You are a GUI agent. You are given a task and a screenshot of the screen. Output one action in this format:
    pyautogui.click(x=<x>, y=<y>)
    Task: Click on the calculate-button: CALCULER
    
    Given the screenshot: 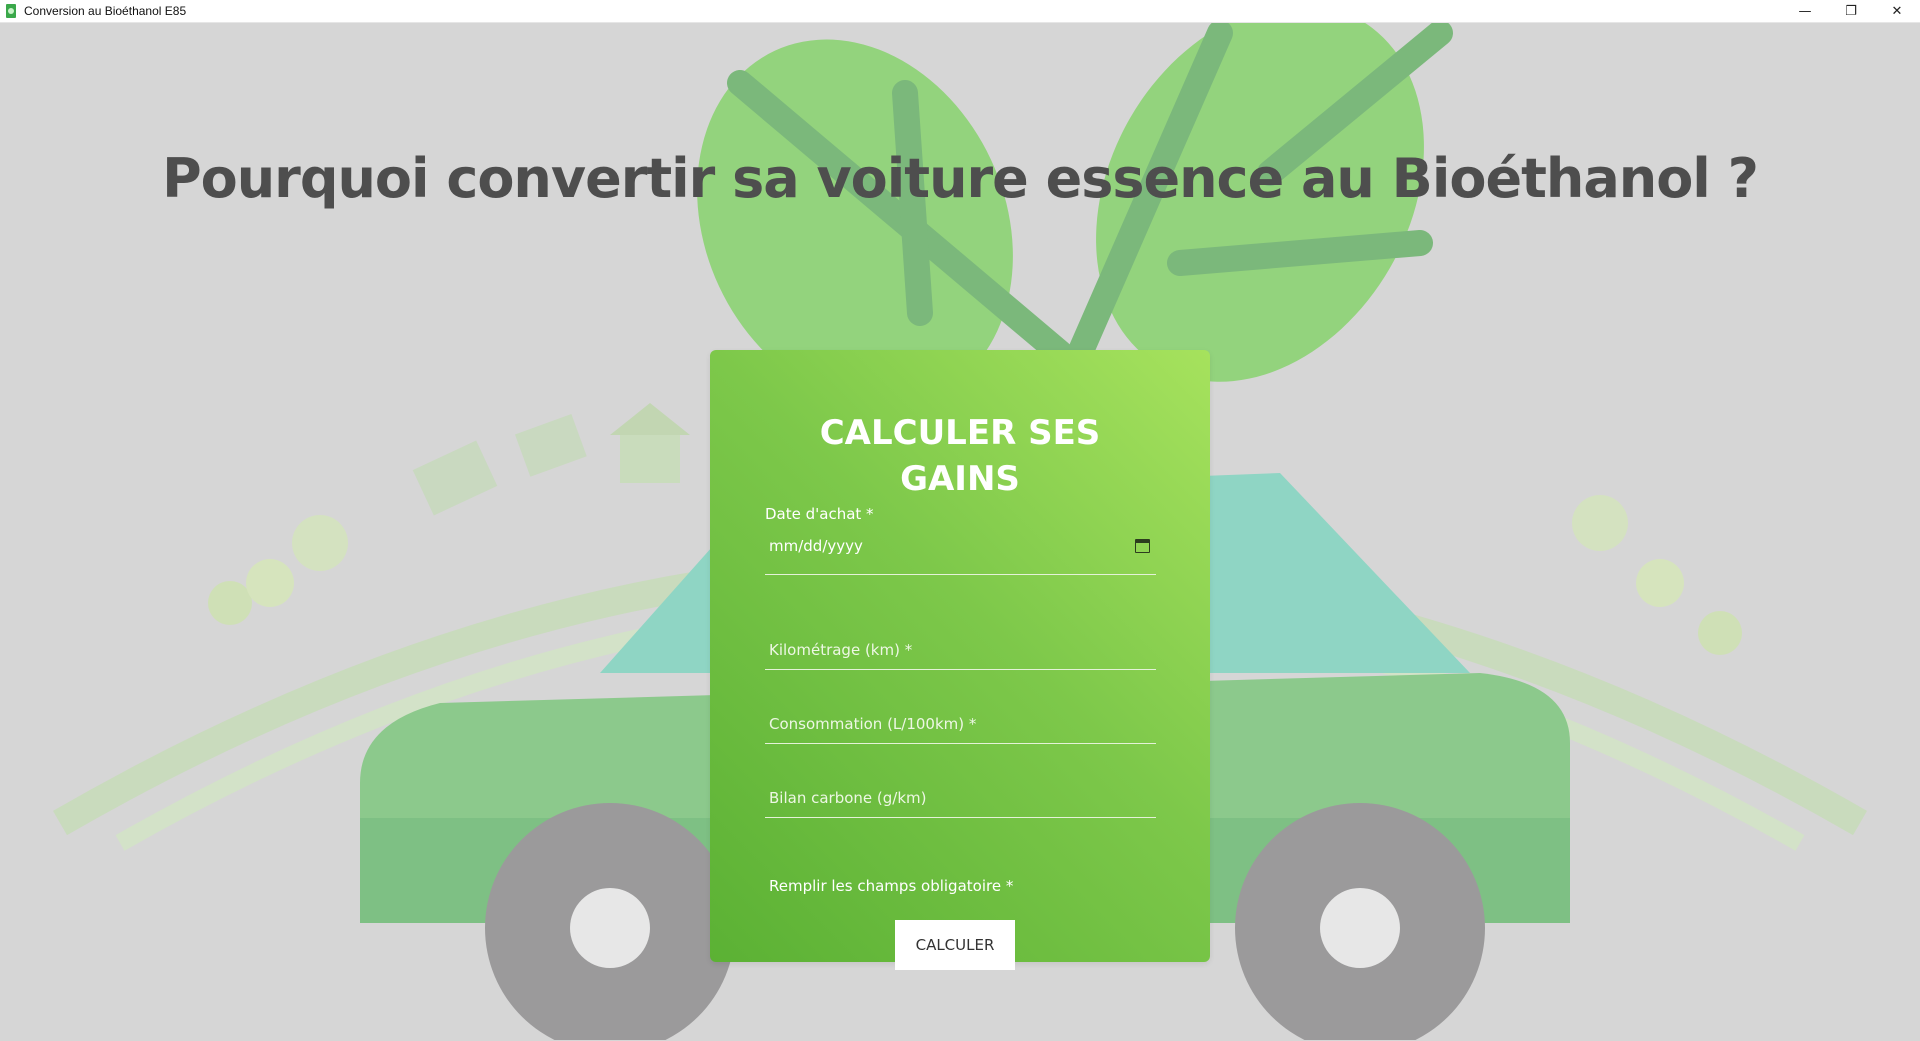 What is the action you would take?
    pyautogui.click(x=955, y=945)
    